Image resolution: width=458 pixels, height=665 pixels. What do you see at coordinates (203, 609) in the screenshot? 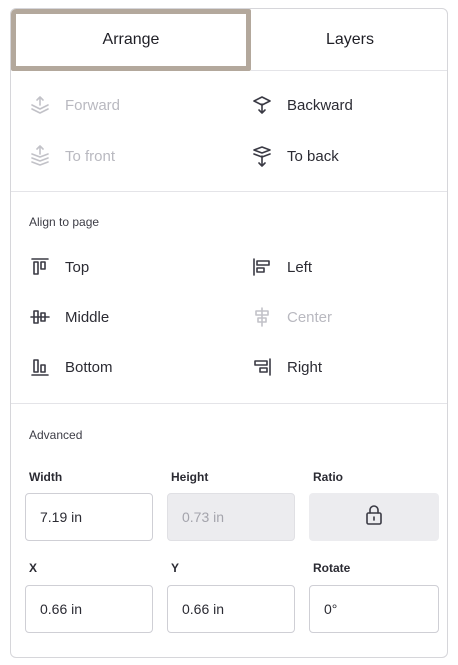
I see `y-value: 0.66 in` at bounding box center [203, 609].